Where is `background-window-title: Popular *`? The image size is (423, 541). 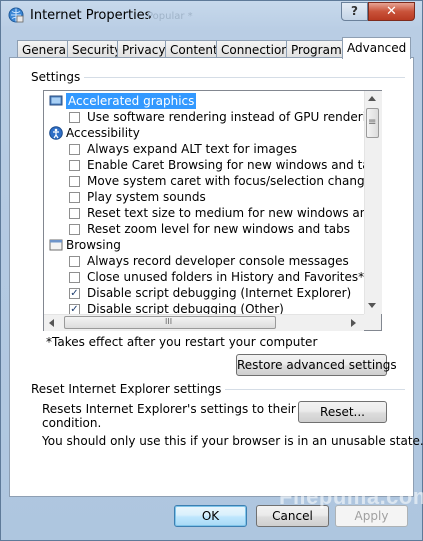 background-window-title: Popular * is located at coordinates (170, 16).